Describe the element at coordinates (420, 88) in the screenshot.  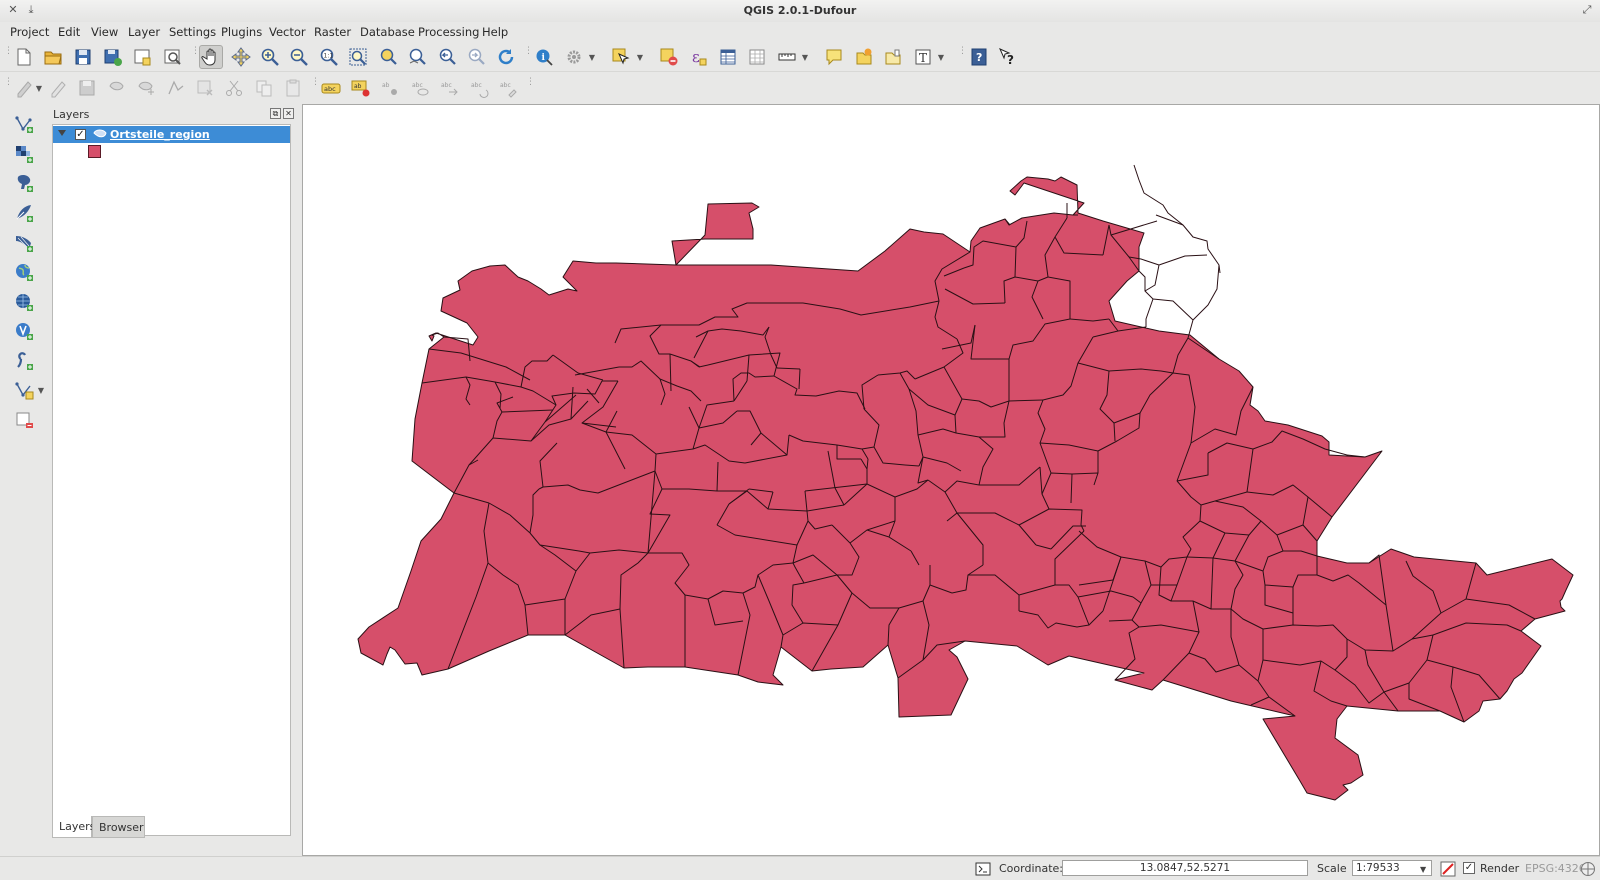
I see `show-hide-labels-icon: abc` at that location.